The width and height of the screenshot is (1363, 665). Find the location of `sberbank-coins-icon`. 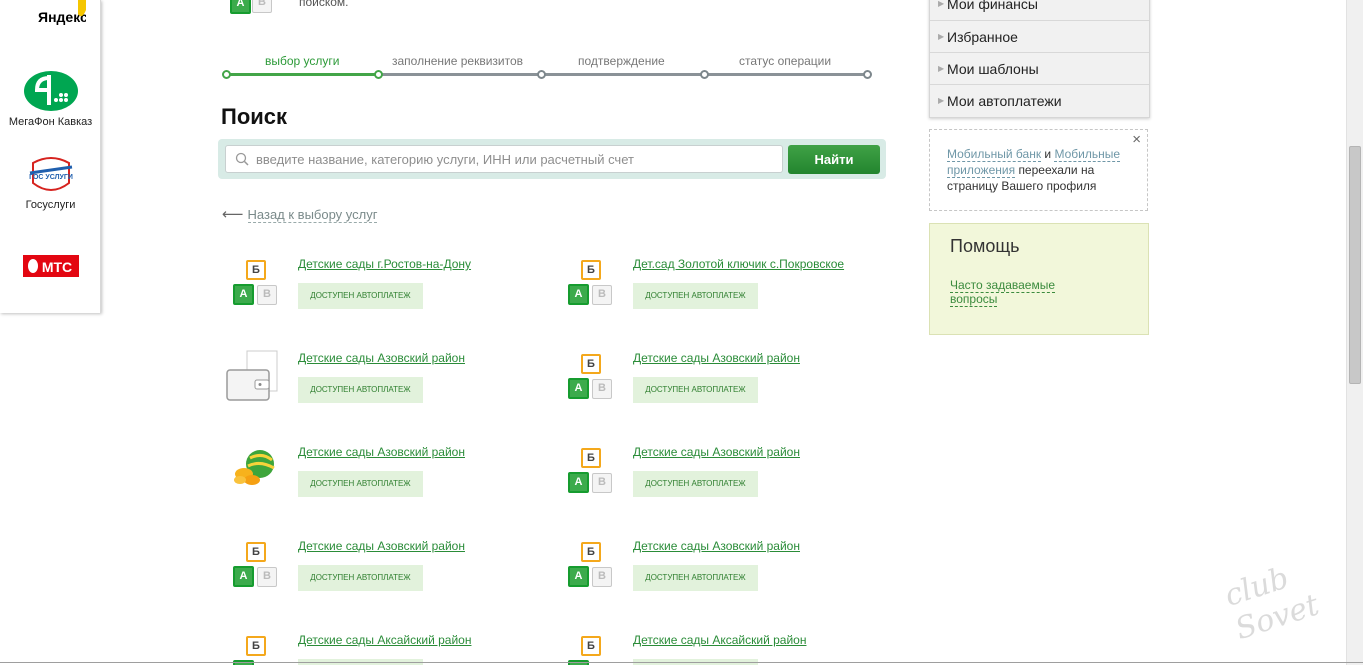

sberbank-coins-icon is located at coordinates (254, 467).